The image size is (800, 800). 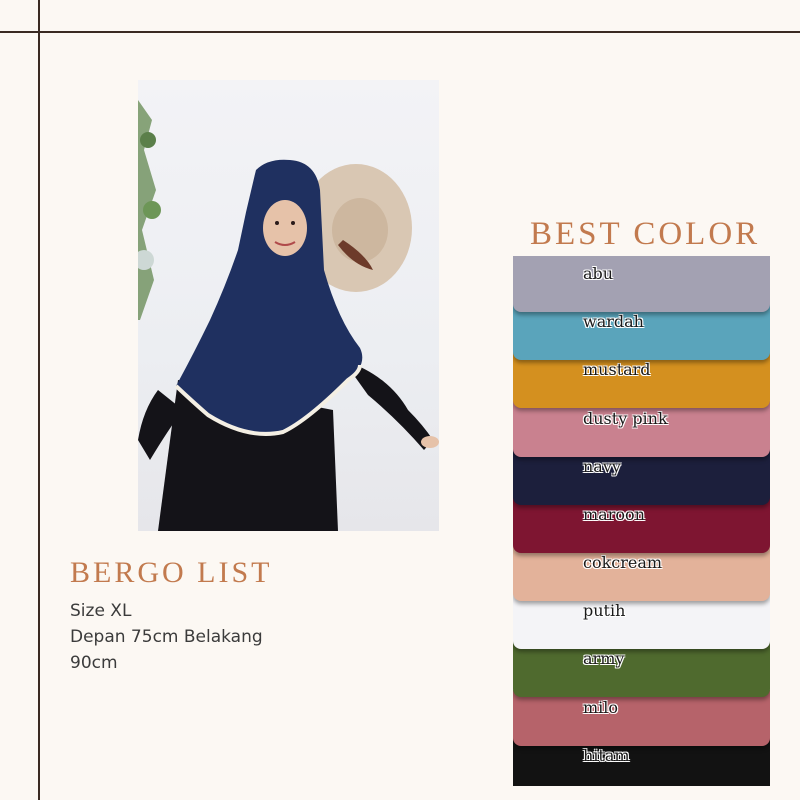 I want to click on color-swatch-label: hitam, so click(x=606, y=755).